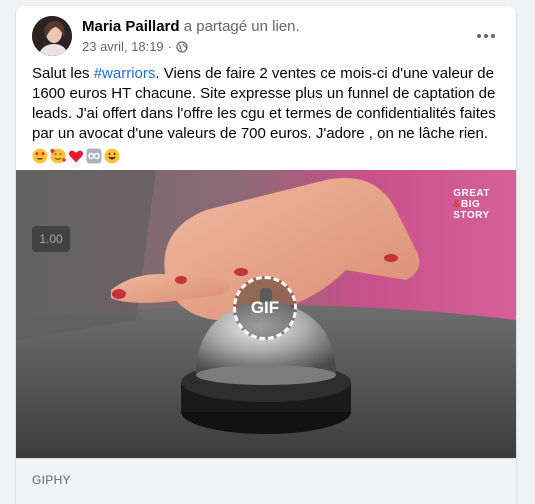  Describe the element at coordinates (94, 156) in the screenshot. I see `infinity-emoji` at that location.